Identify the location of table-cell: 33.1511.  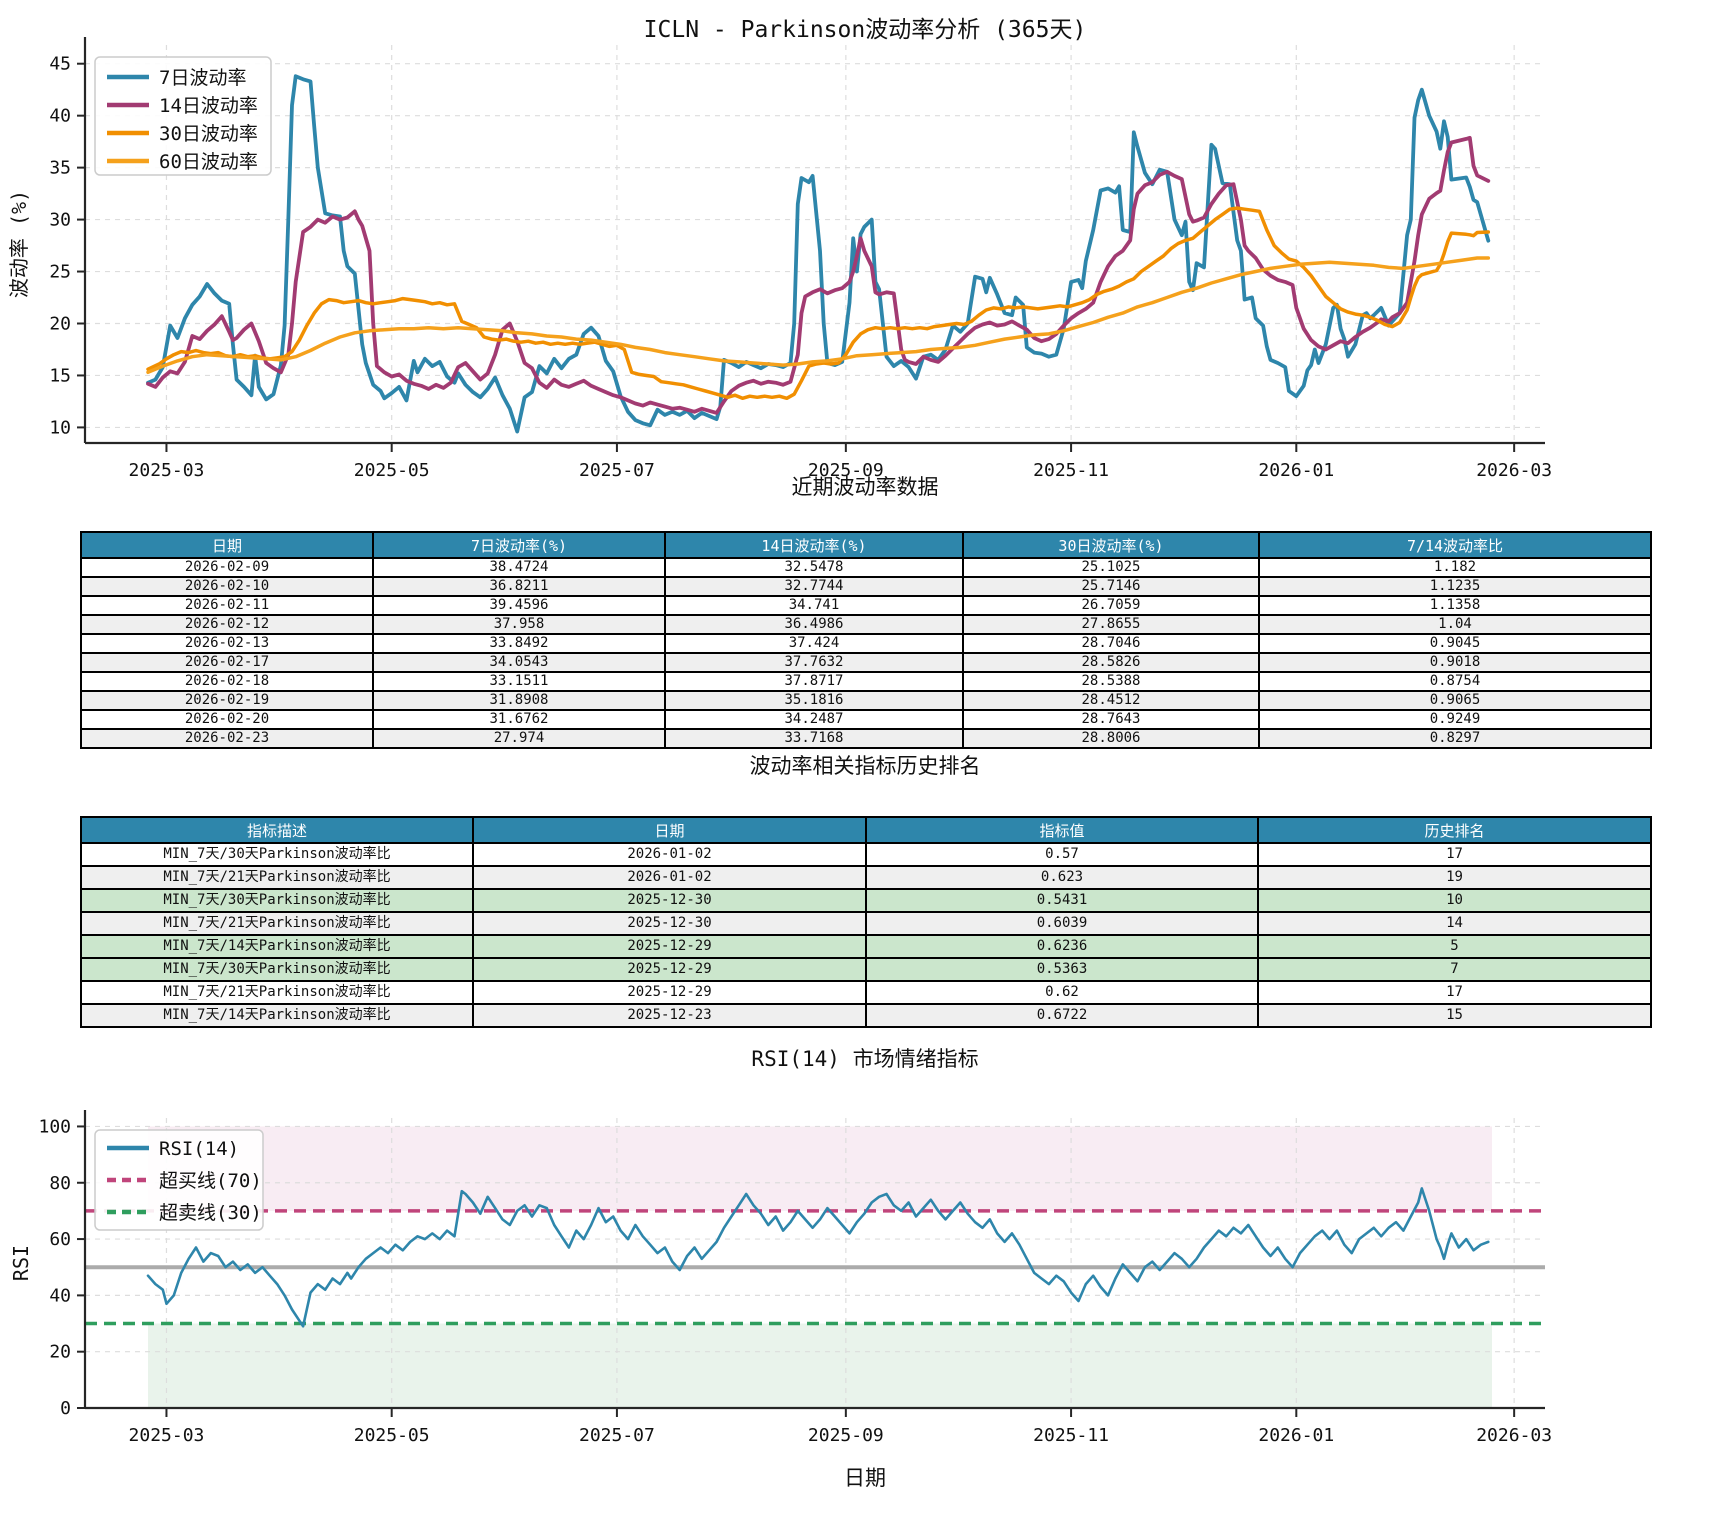
(519, 681).